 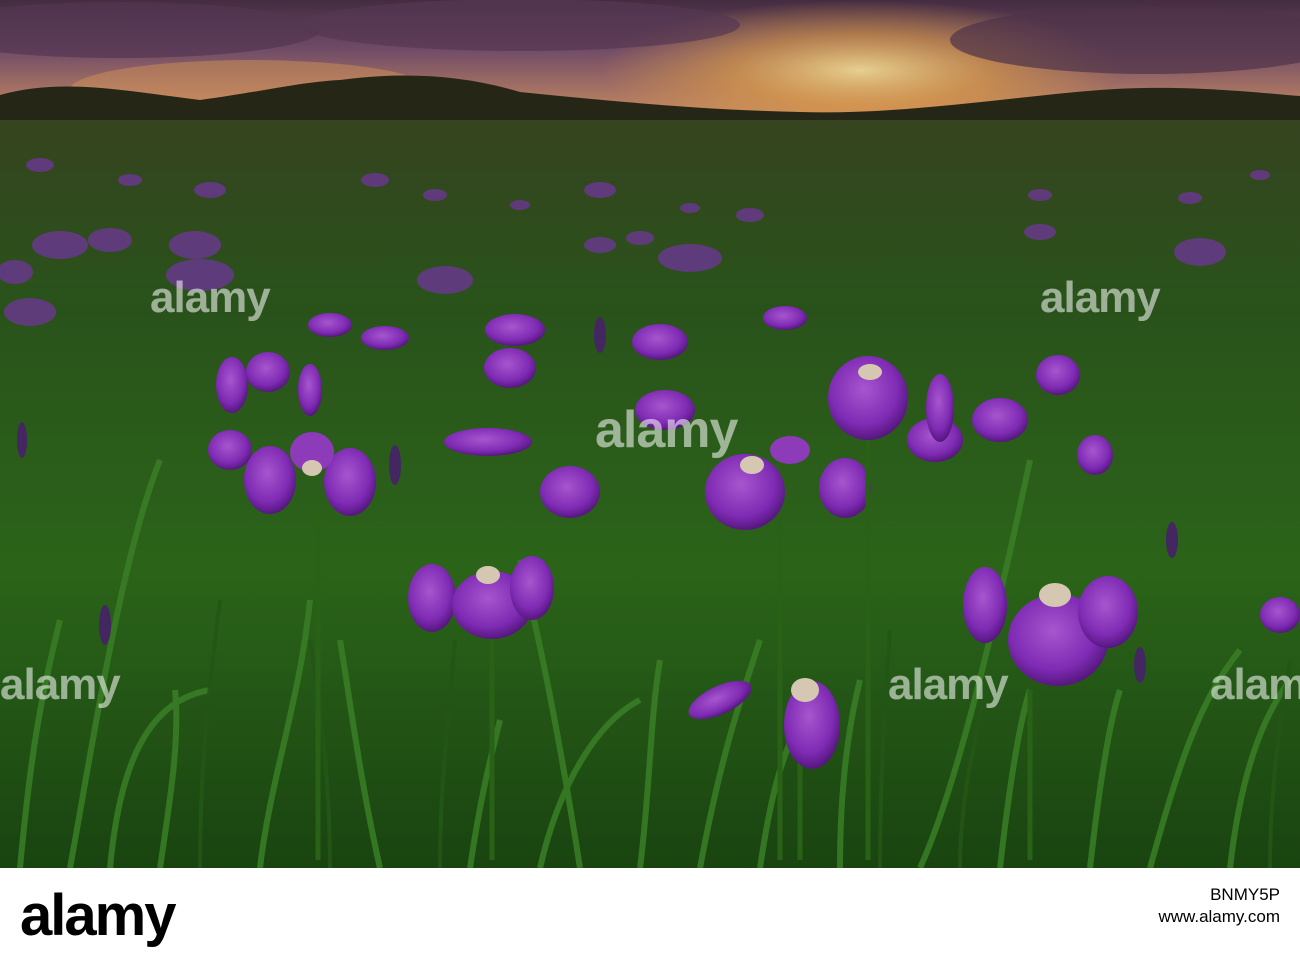 What do you see at coordinates (98, 915) in the screenshot?
I see `alamy-logo: alamy` at bounding box center [98, 915].